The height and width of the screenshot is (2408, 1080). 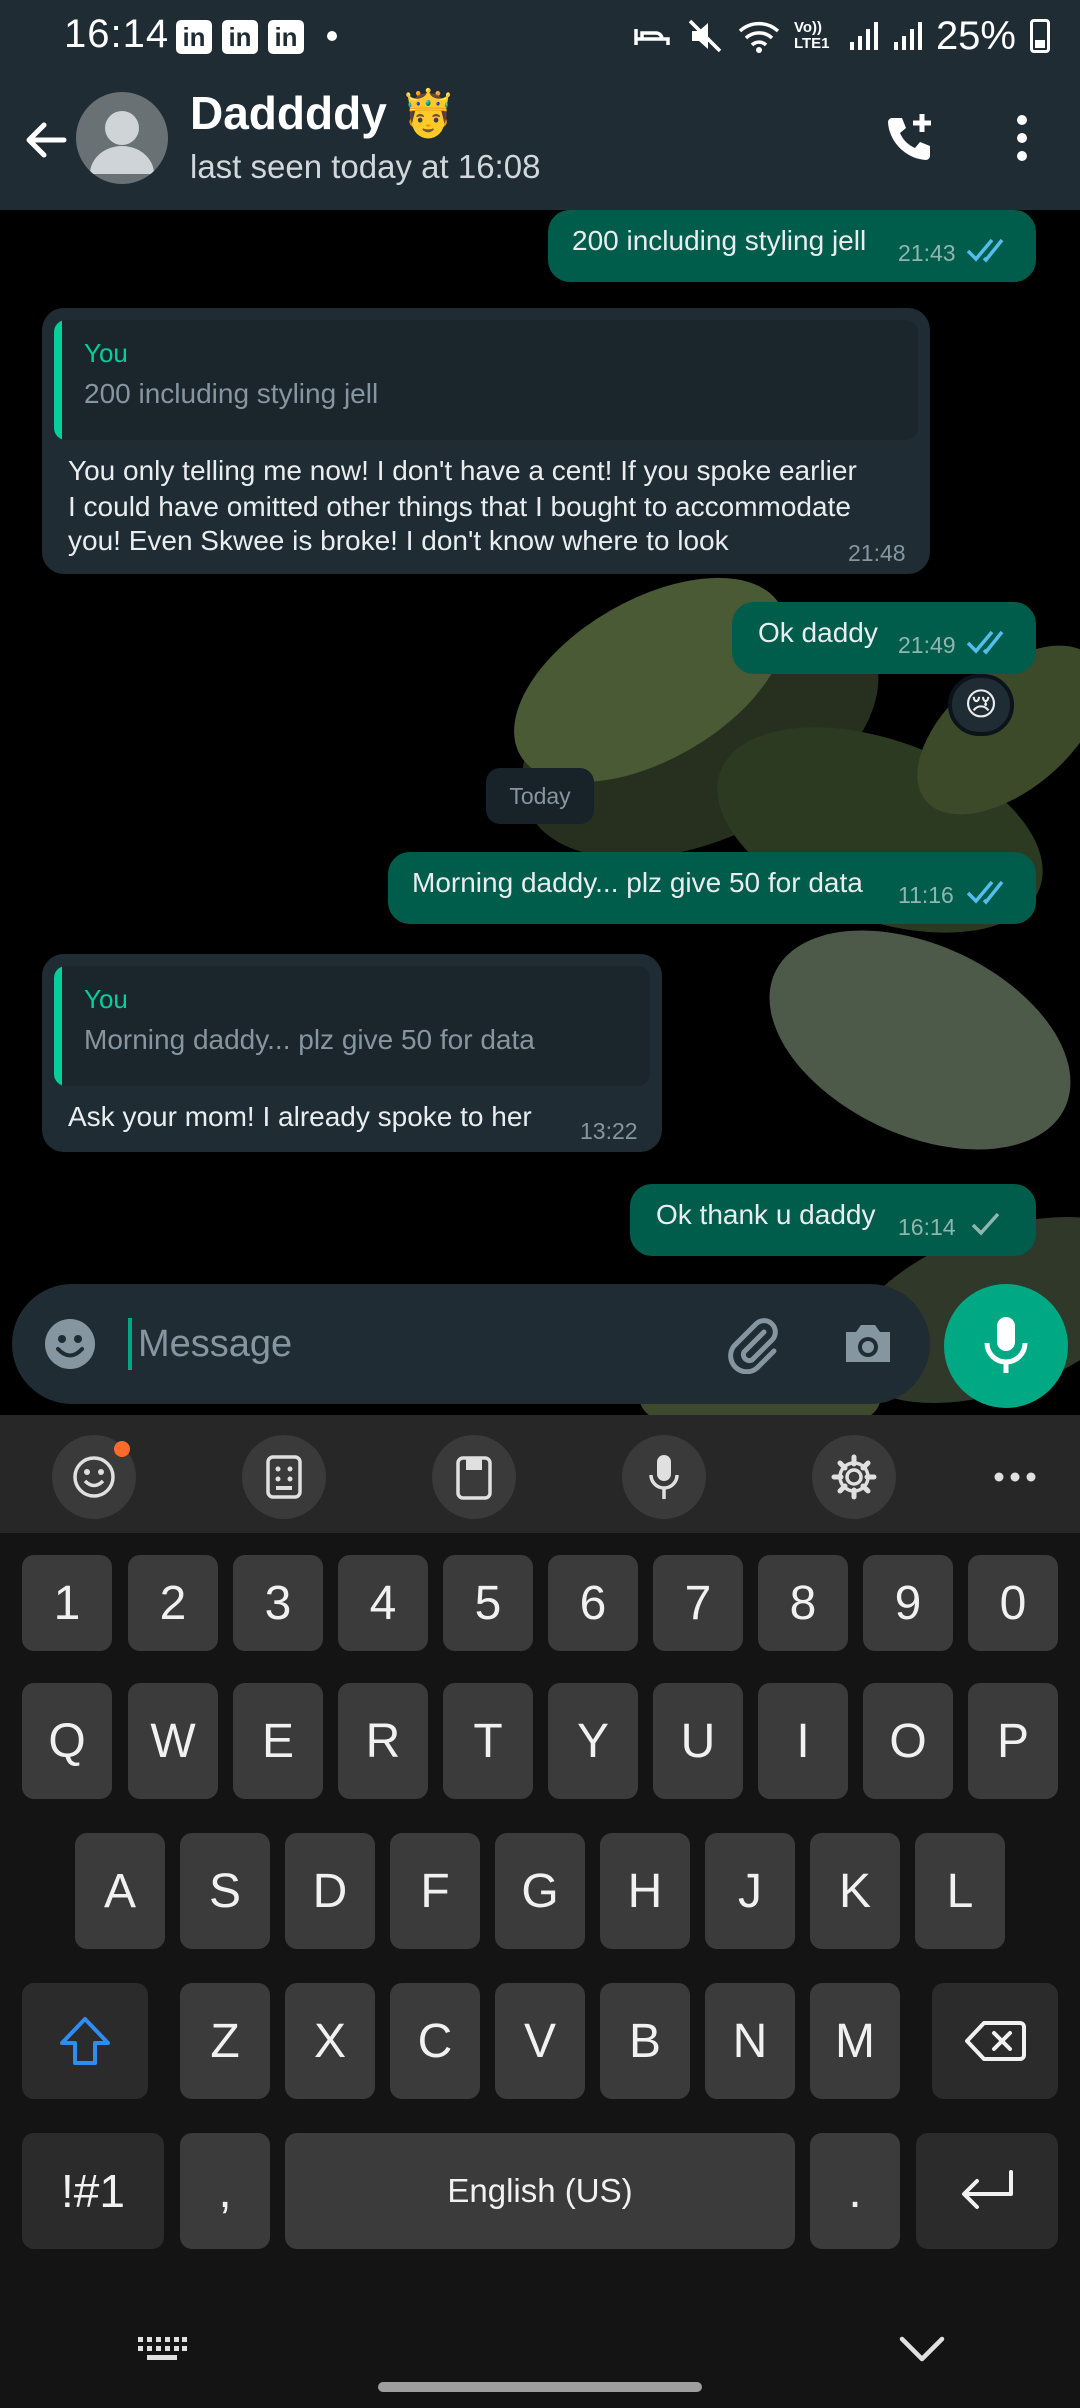 What do you see at coordinates (67, 1603) in the screenshot?
I see `key-1: 1` at bounding box center [67, 1603].